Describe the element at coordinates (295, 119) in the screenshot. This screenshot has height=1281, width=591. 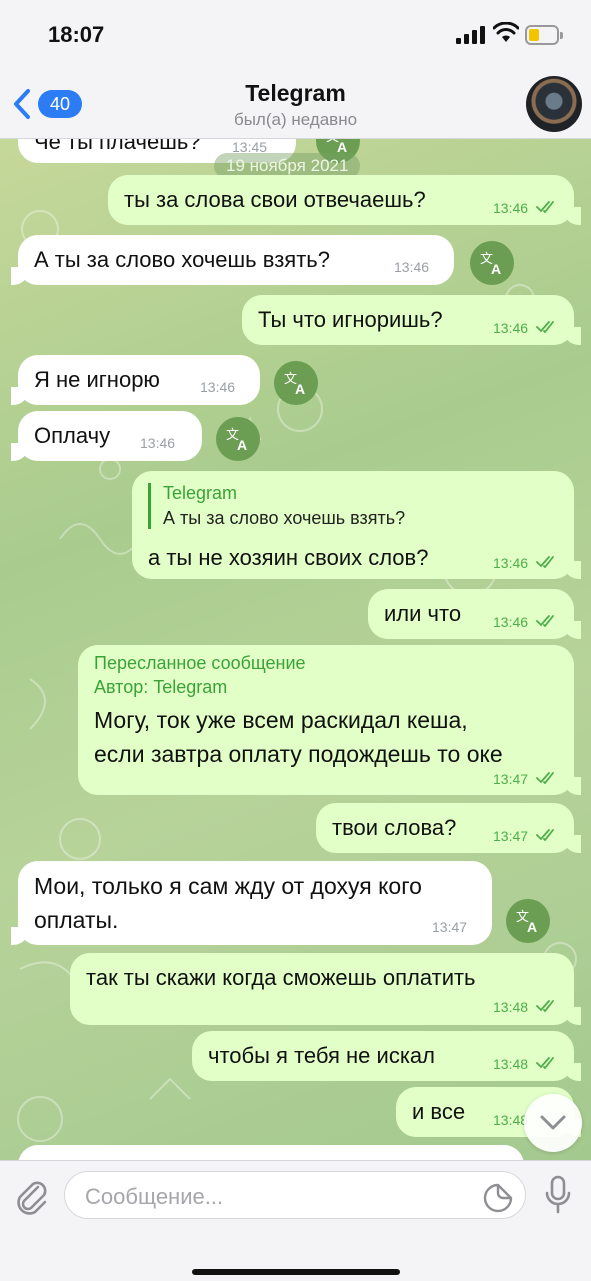
I see `chat-status: был(а) недавно` at that location.